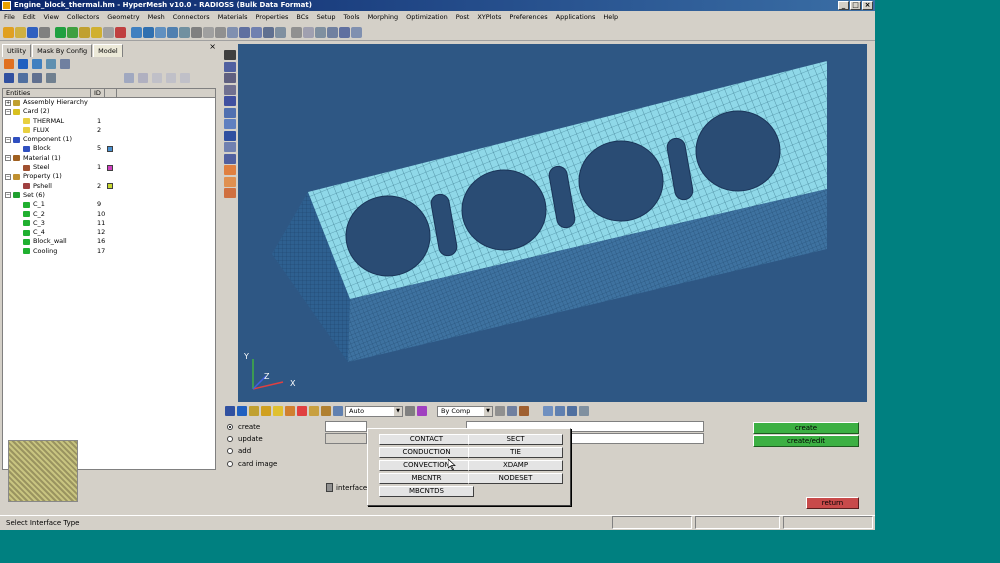 Image resolution: width=1000 pixels, height=563 pixels. Describe the element at coordinates (184, 32) in the screenshot. I see `fit-icon` at that location.